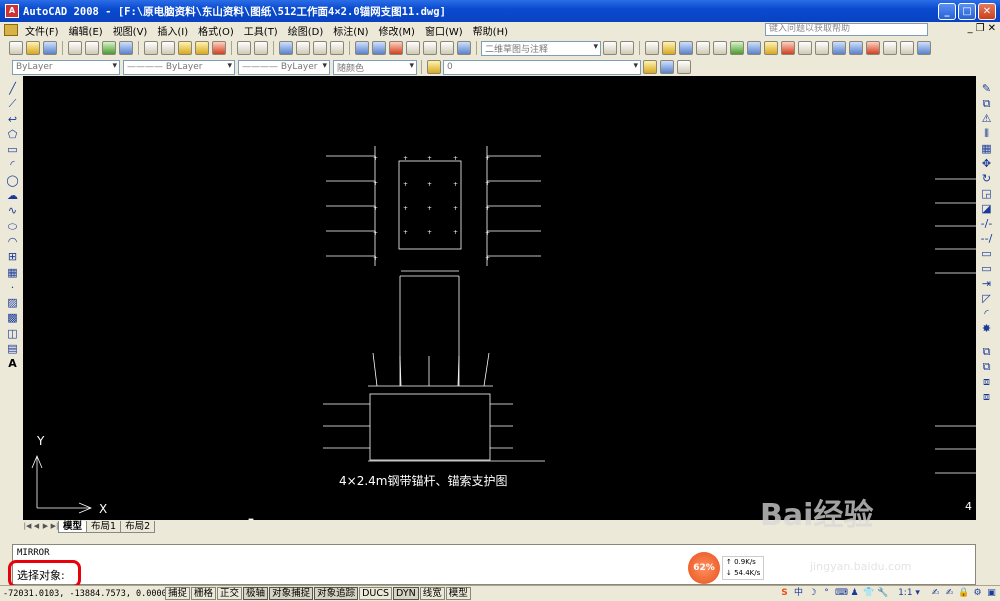 Image resolution: width=1000 pixels, height=601 pixels. I want to click on toggle-ortho: 正交, so click(230, 593).